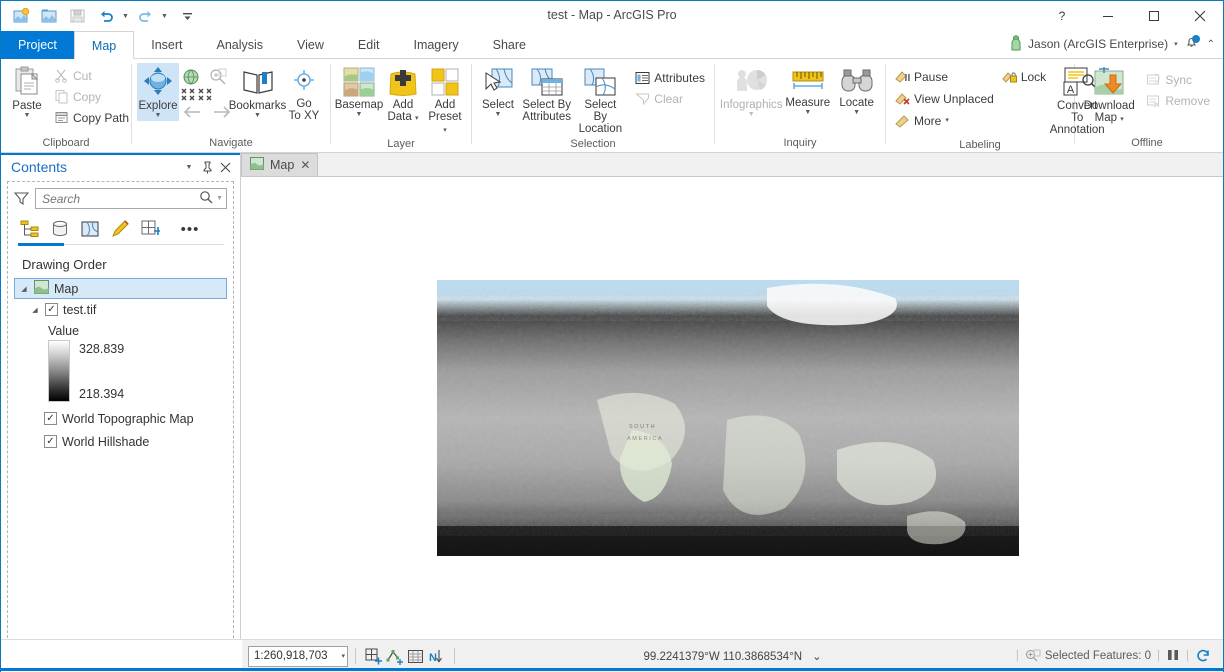 This screenshot has height=672, width=1224. Describe the element at coordinates (435, 45) in the screenshot. I see `ribbon-tab-imagery: Imagery` at that location.